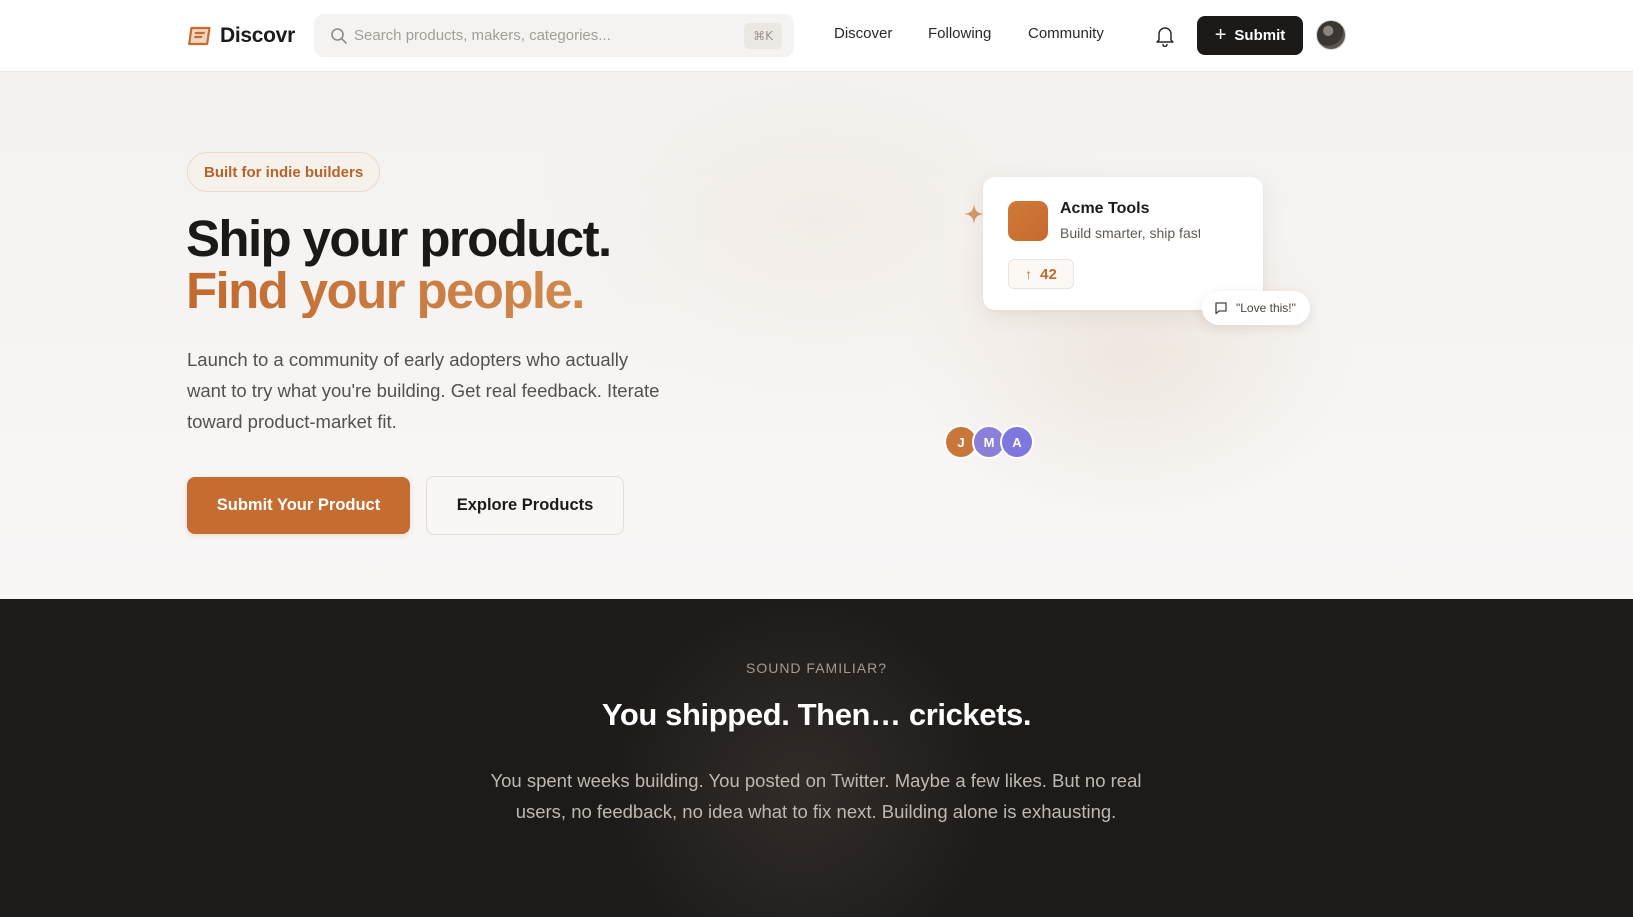 The image size is (1633, 917). I want to click on upvote-button: ↑ 42, so click(1041, 274).